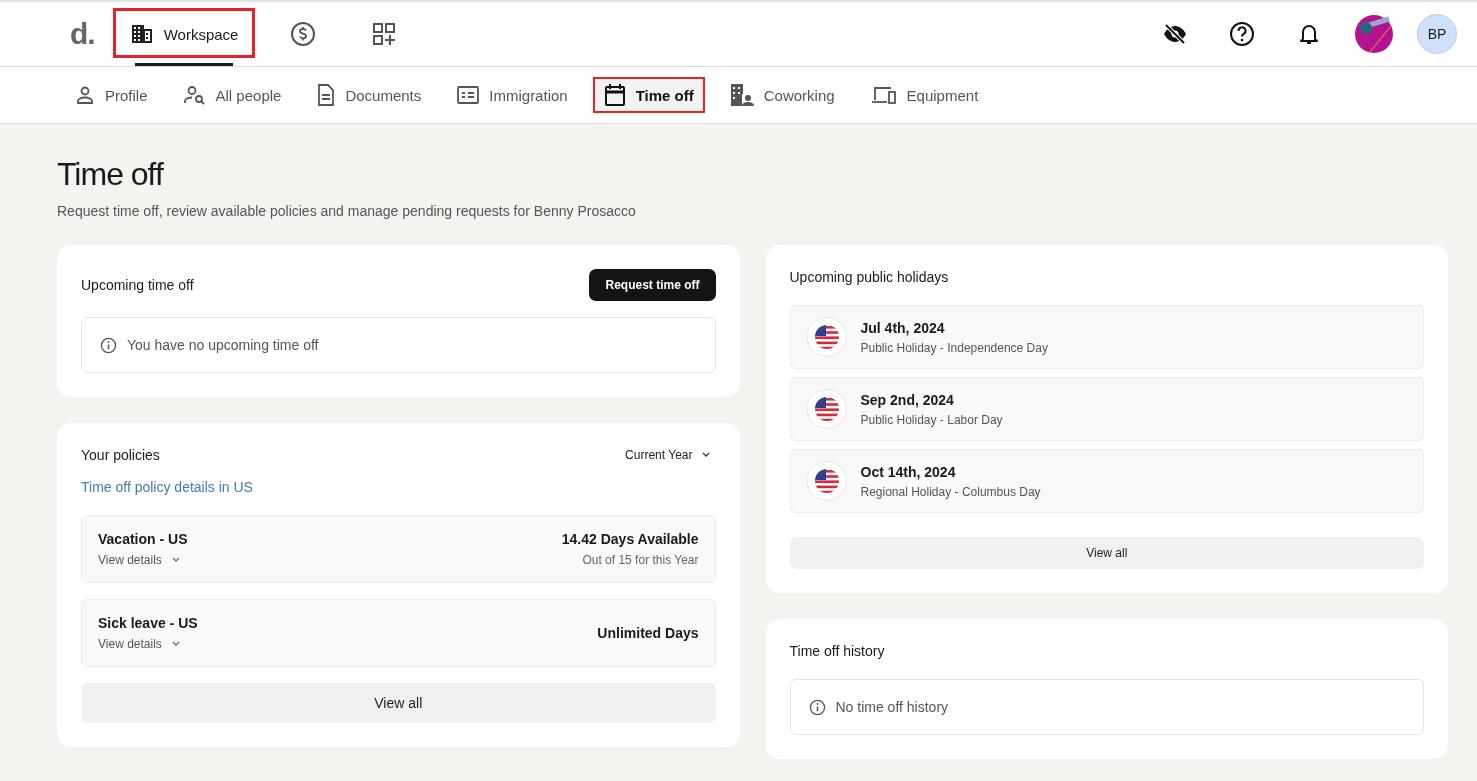  Describe the element at coordinates (137, 285) in the screenshot. I see `card-title: Upcoming time off` at that location.